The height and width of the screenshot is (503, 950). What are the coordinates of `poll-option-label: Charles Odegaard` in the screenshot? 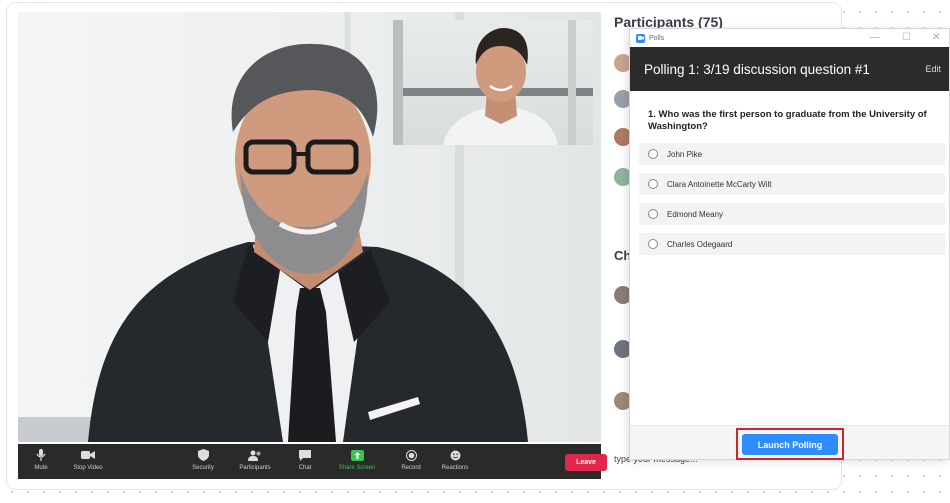 It's located at (700, 244).